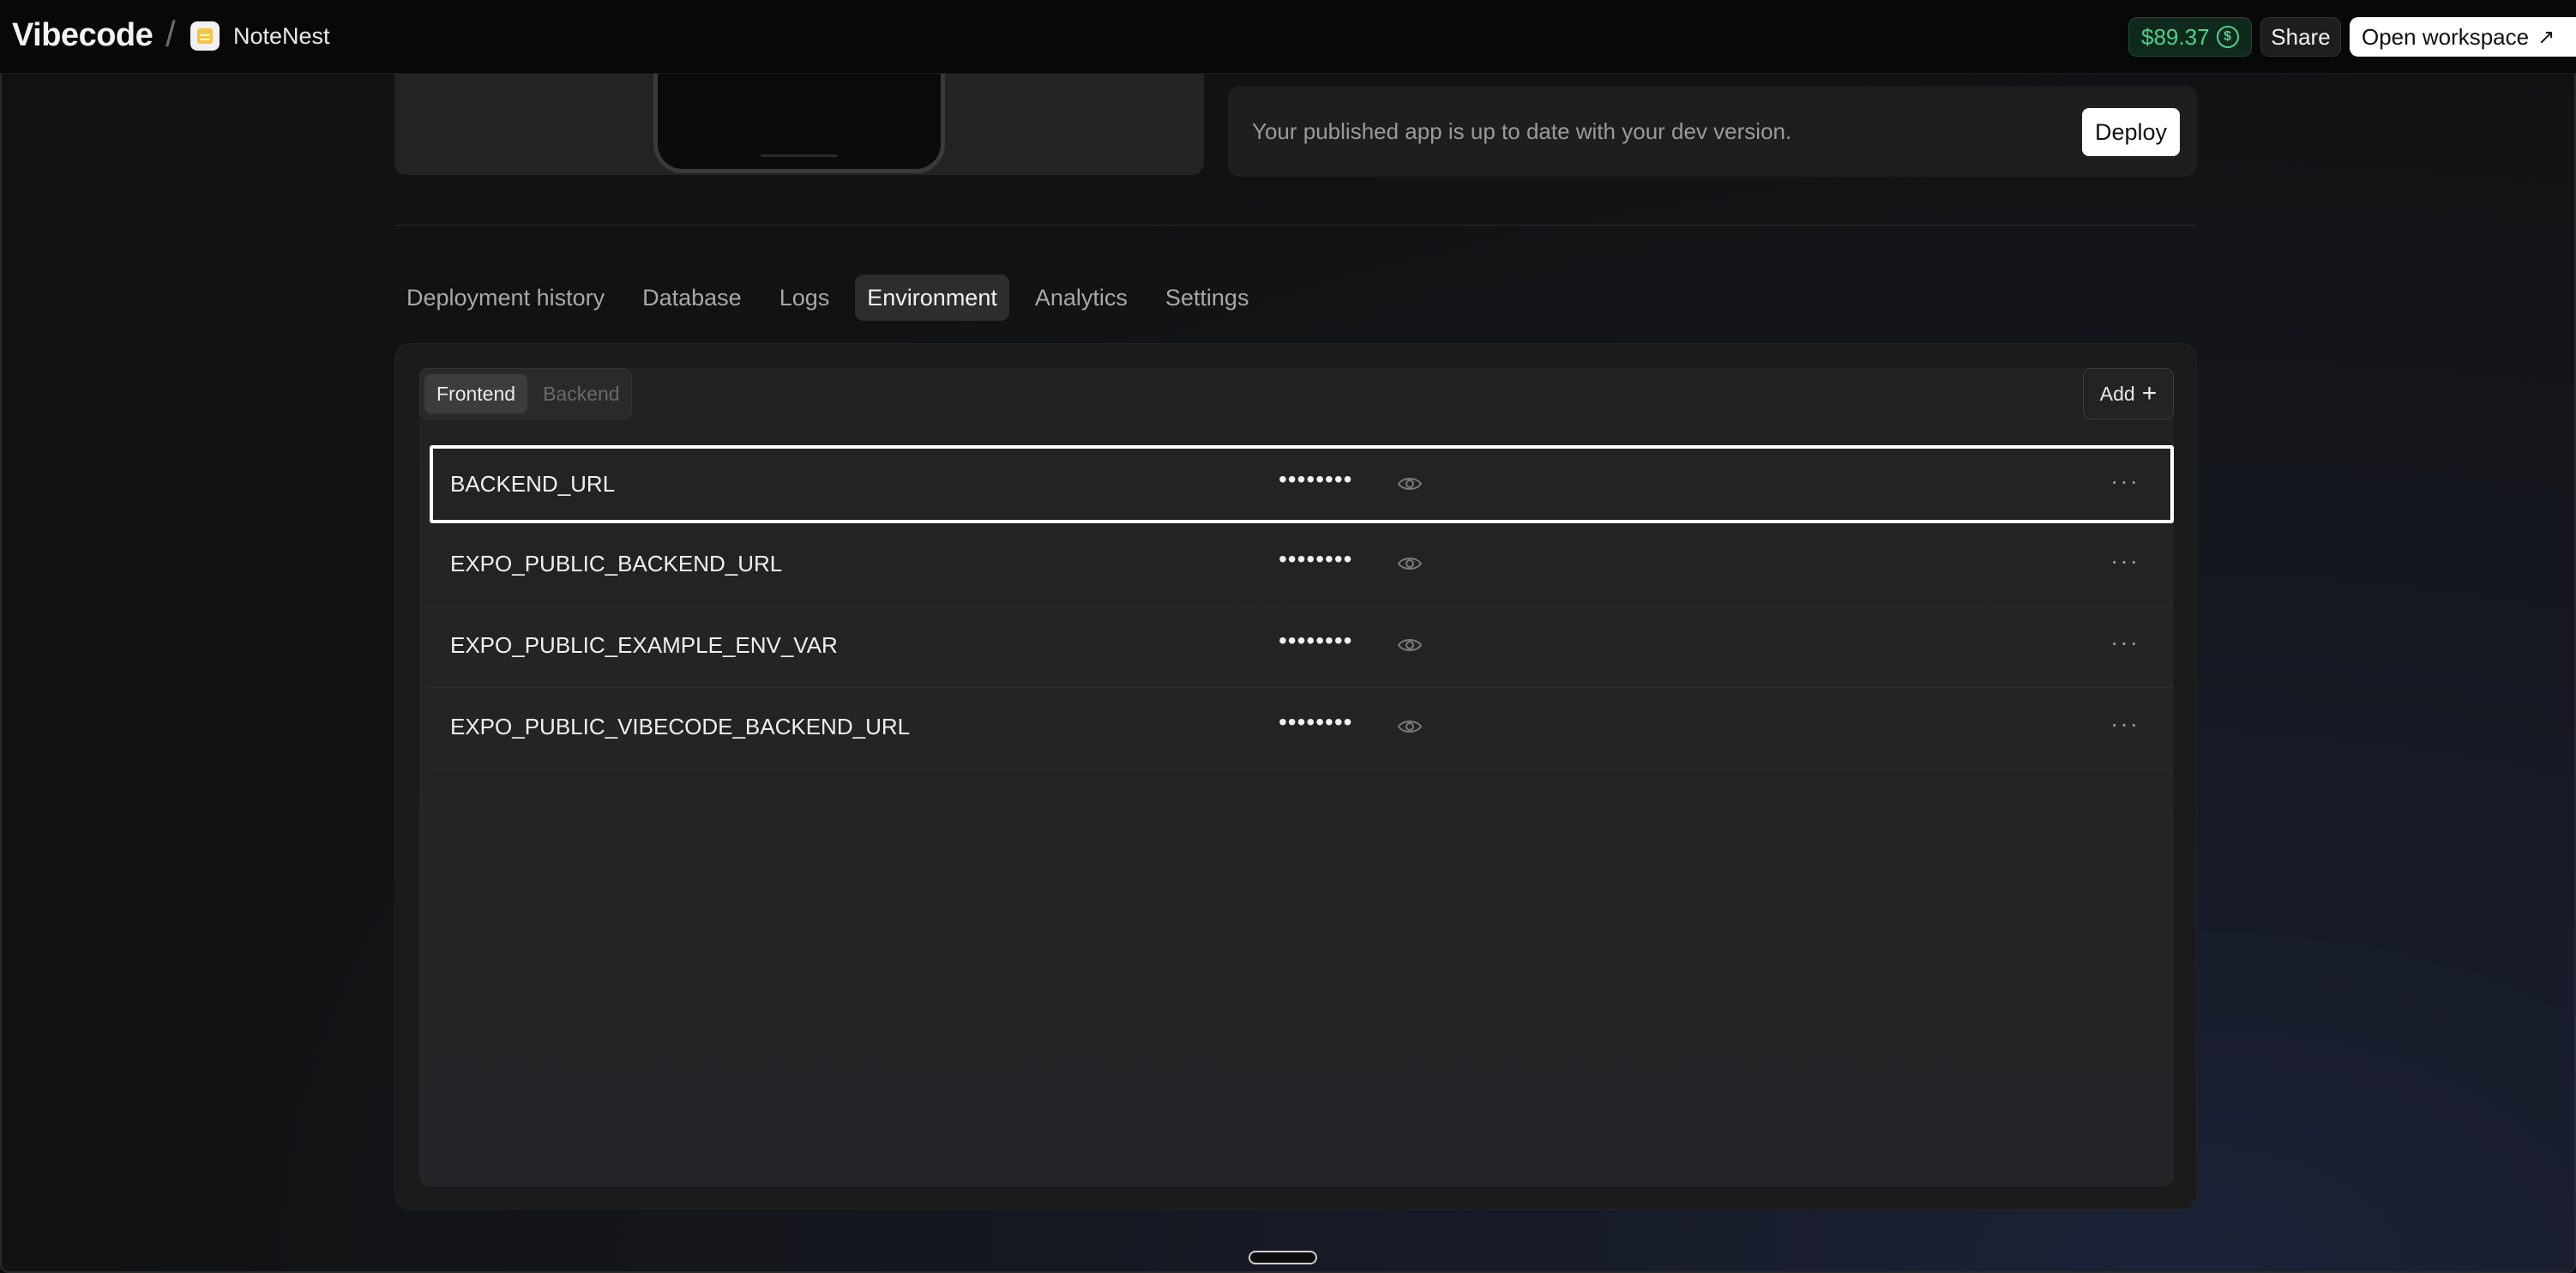 This screenshot has width=2576, height=1273. Describe the element at coordinates (804, 298) in the screenshot. I see `tab-logs: Logs` at that location.